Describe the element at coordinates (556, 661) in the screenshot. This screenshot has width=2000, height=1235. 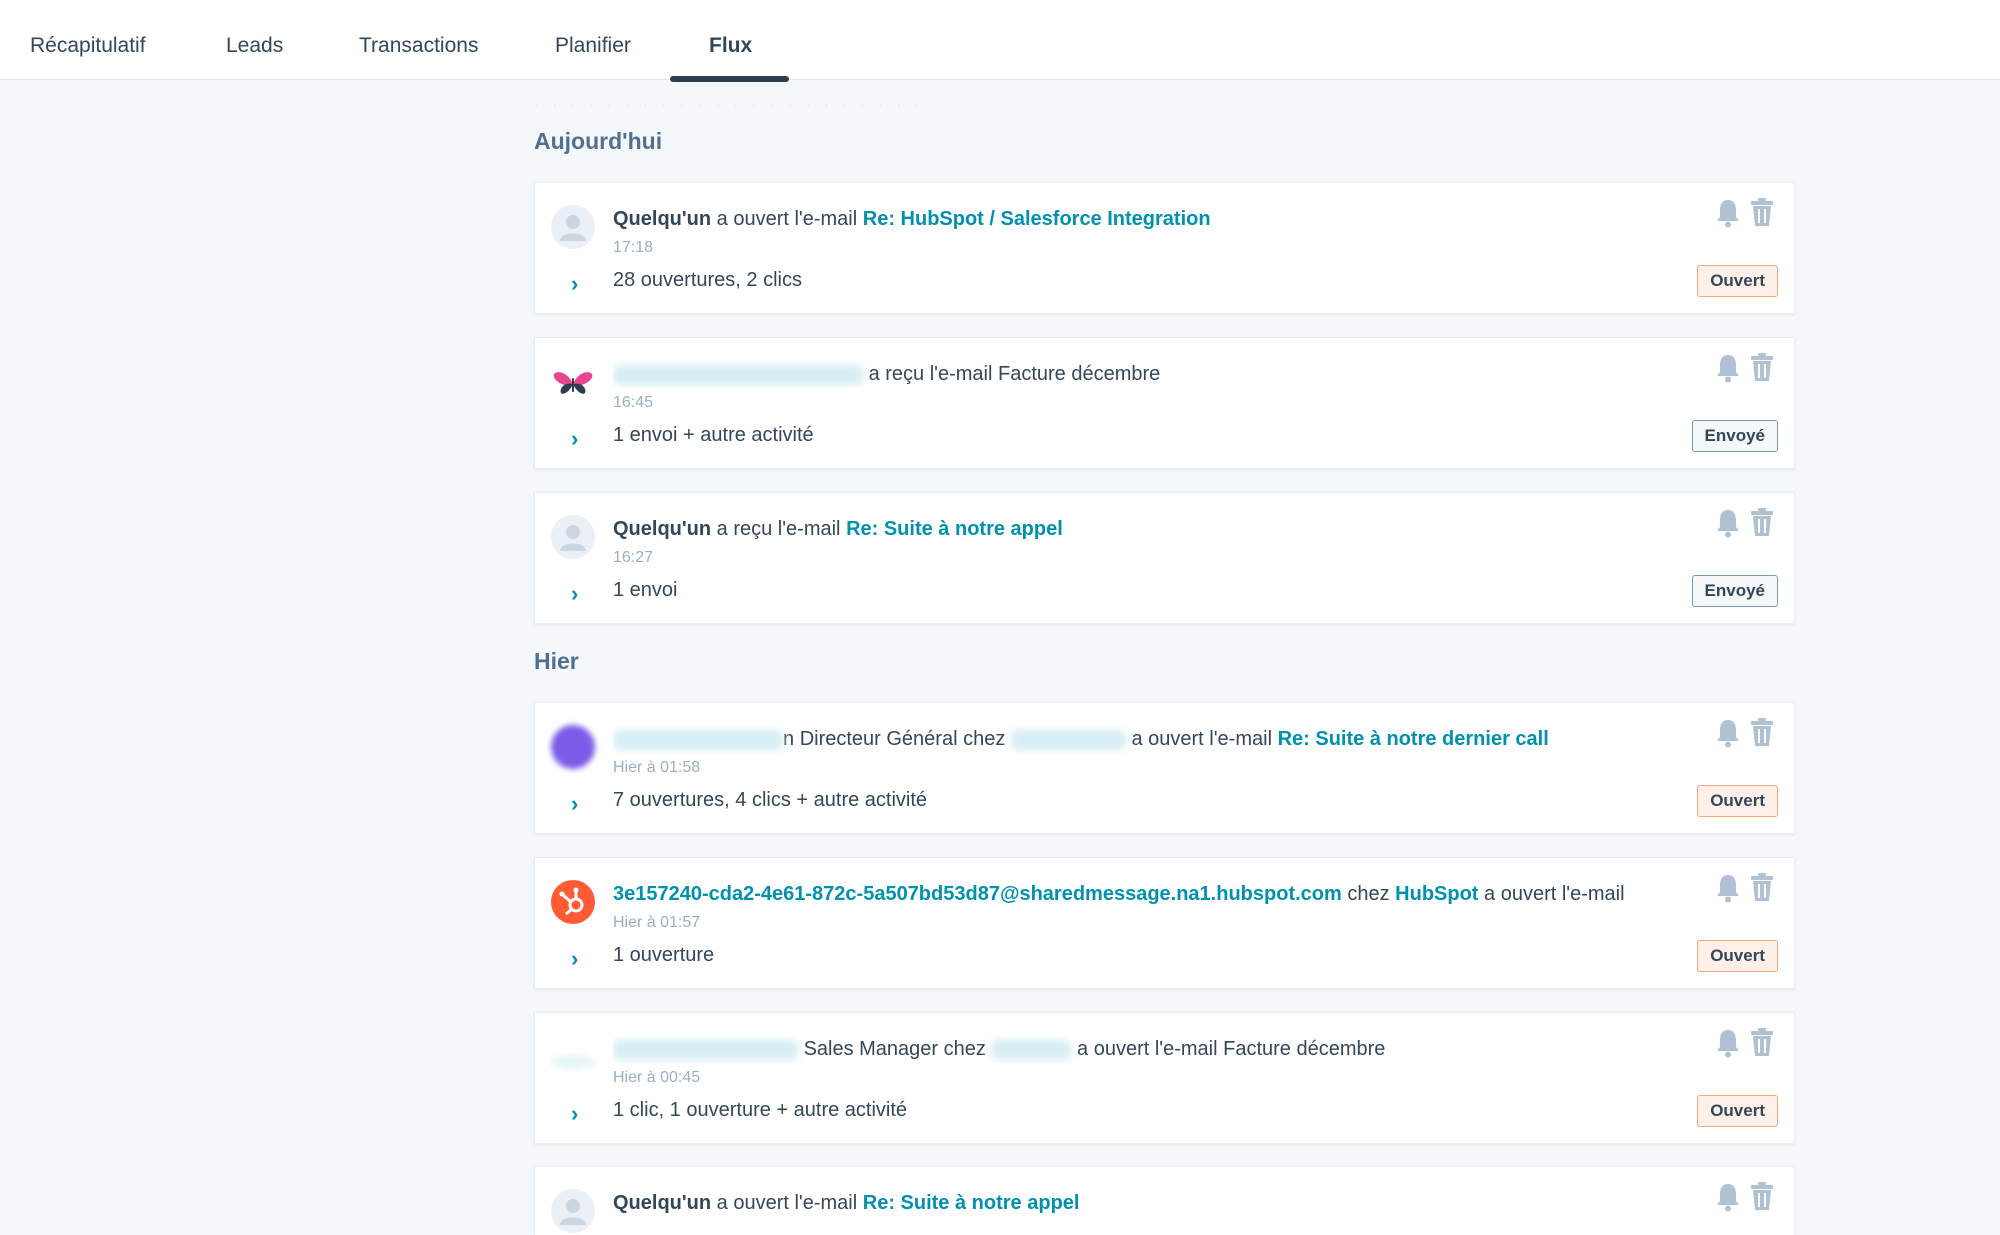
I see `section-heading-yesterday: Hier` at that location.